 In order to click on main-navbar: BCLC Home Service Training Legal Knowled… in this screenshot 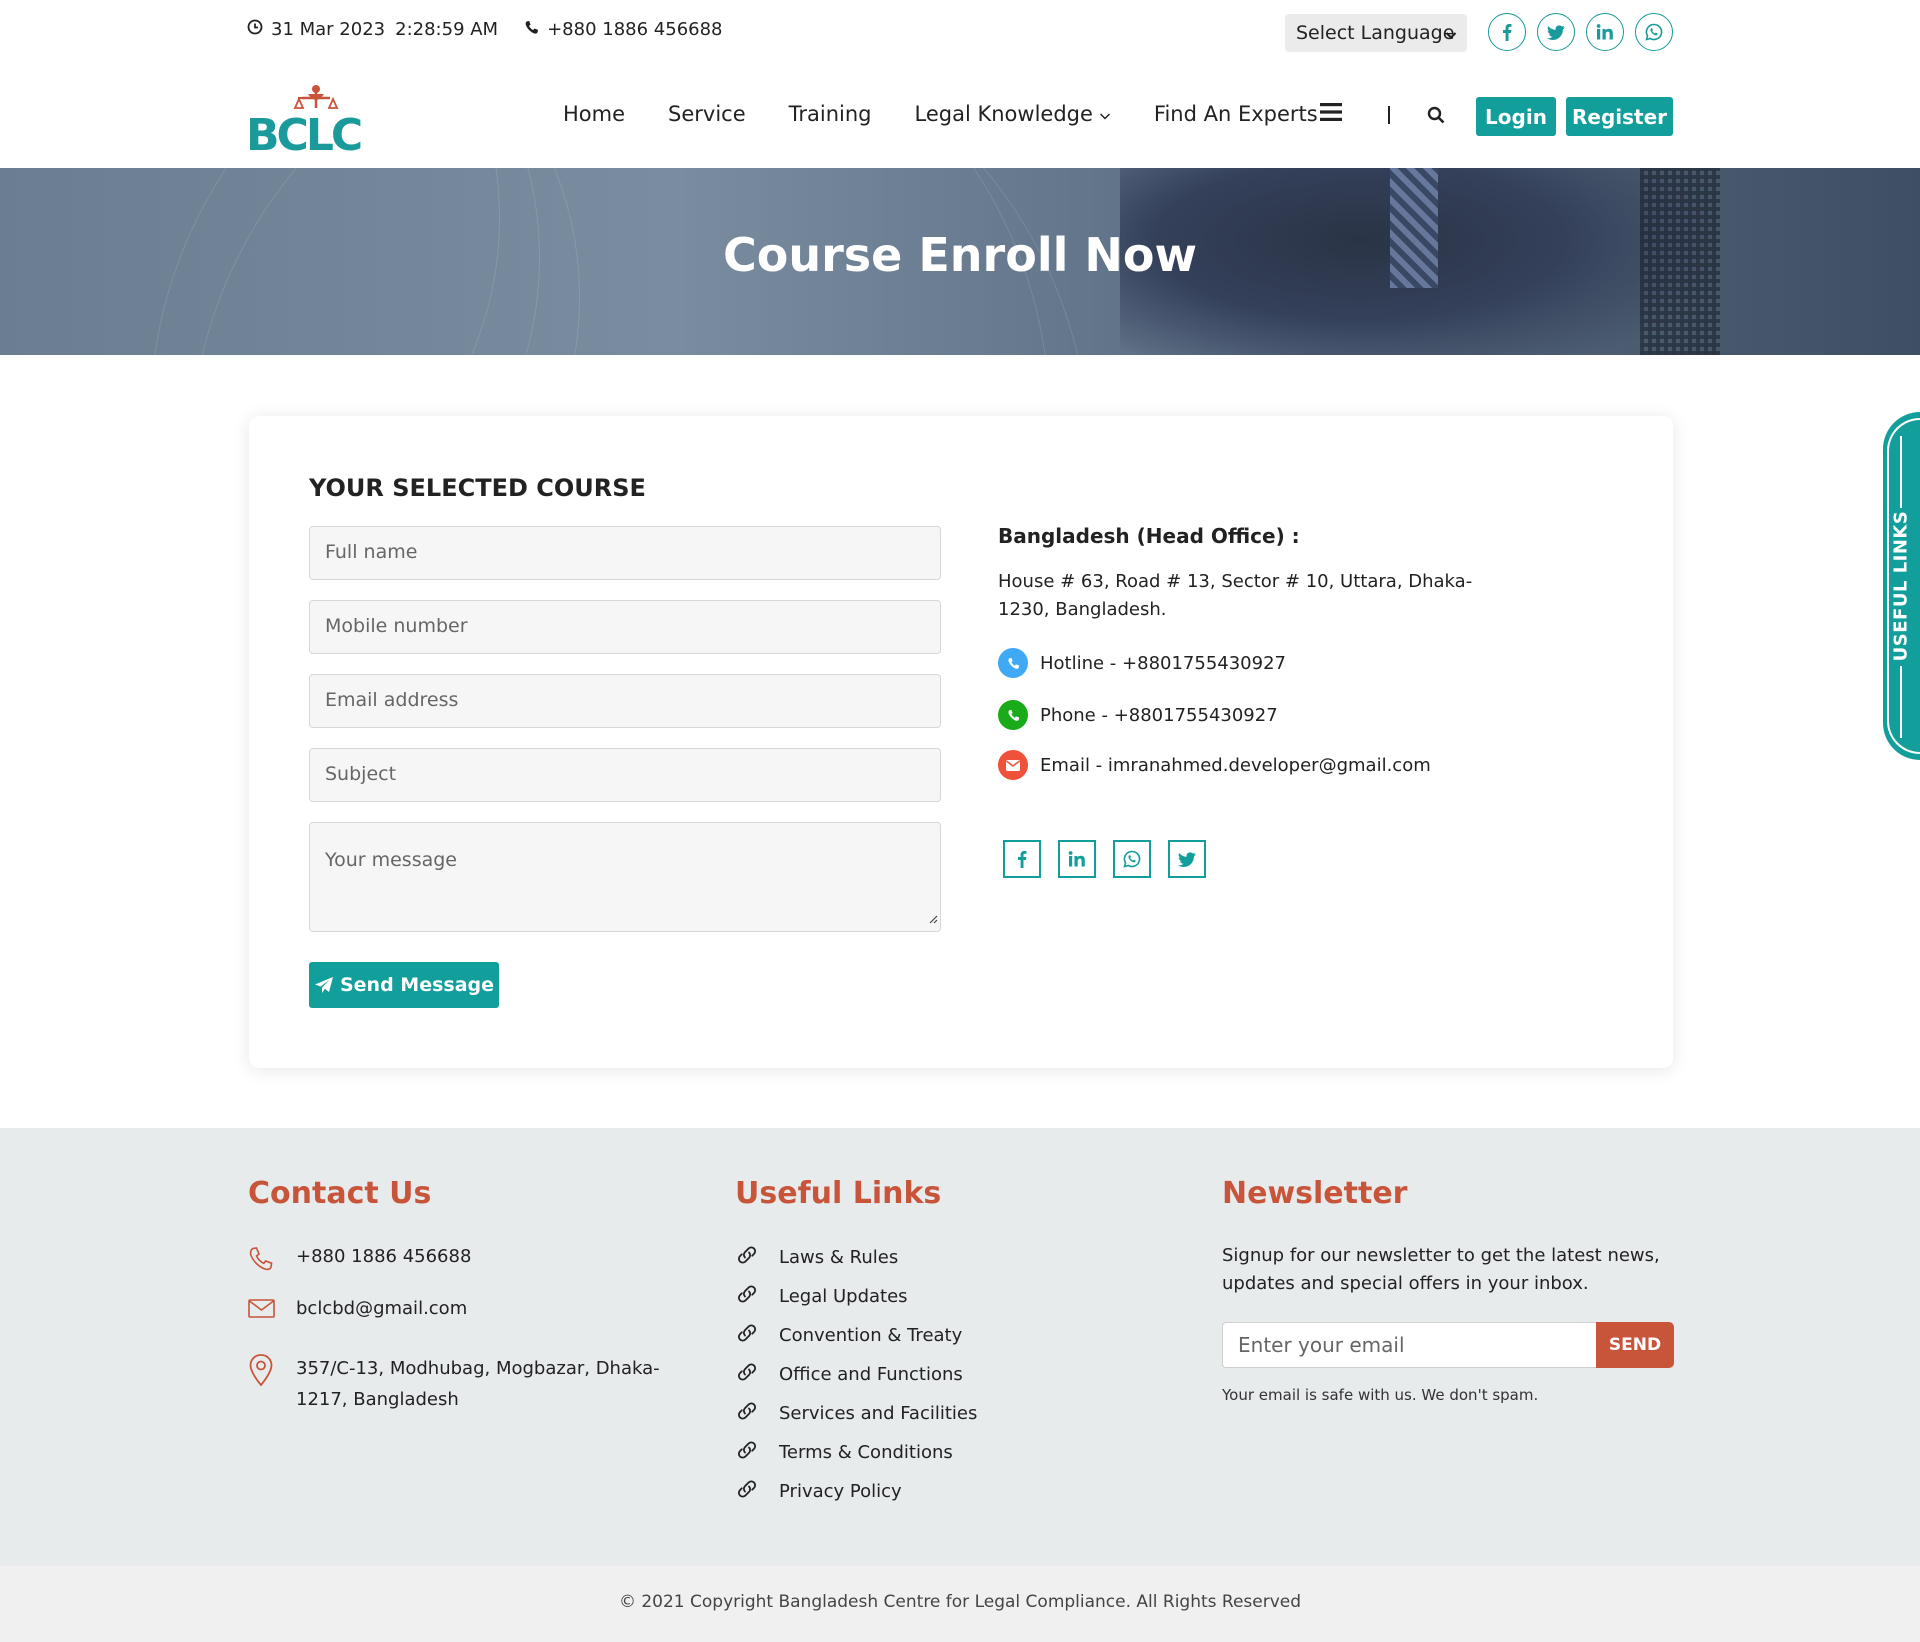, I will do `click(960, 115)`.